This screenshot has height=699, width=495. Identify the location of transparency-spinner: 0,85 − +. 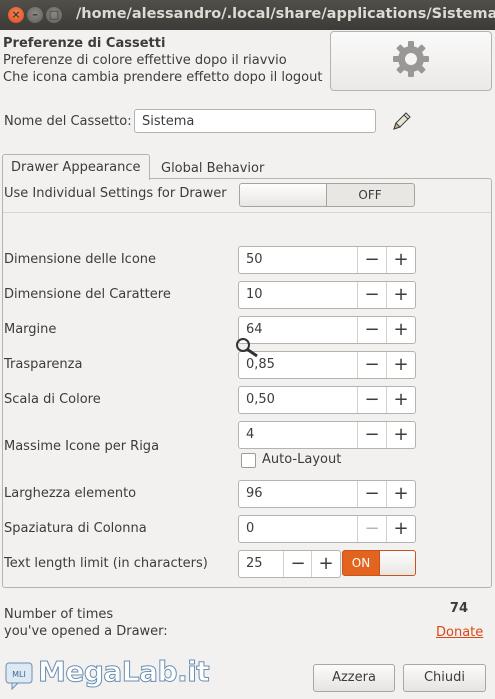
(327, 365).